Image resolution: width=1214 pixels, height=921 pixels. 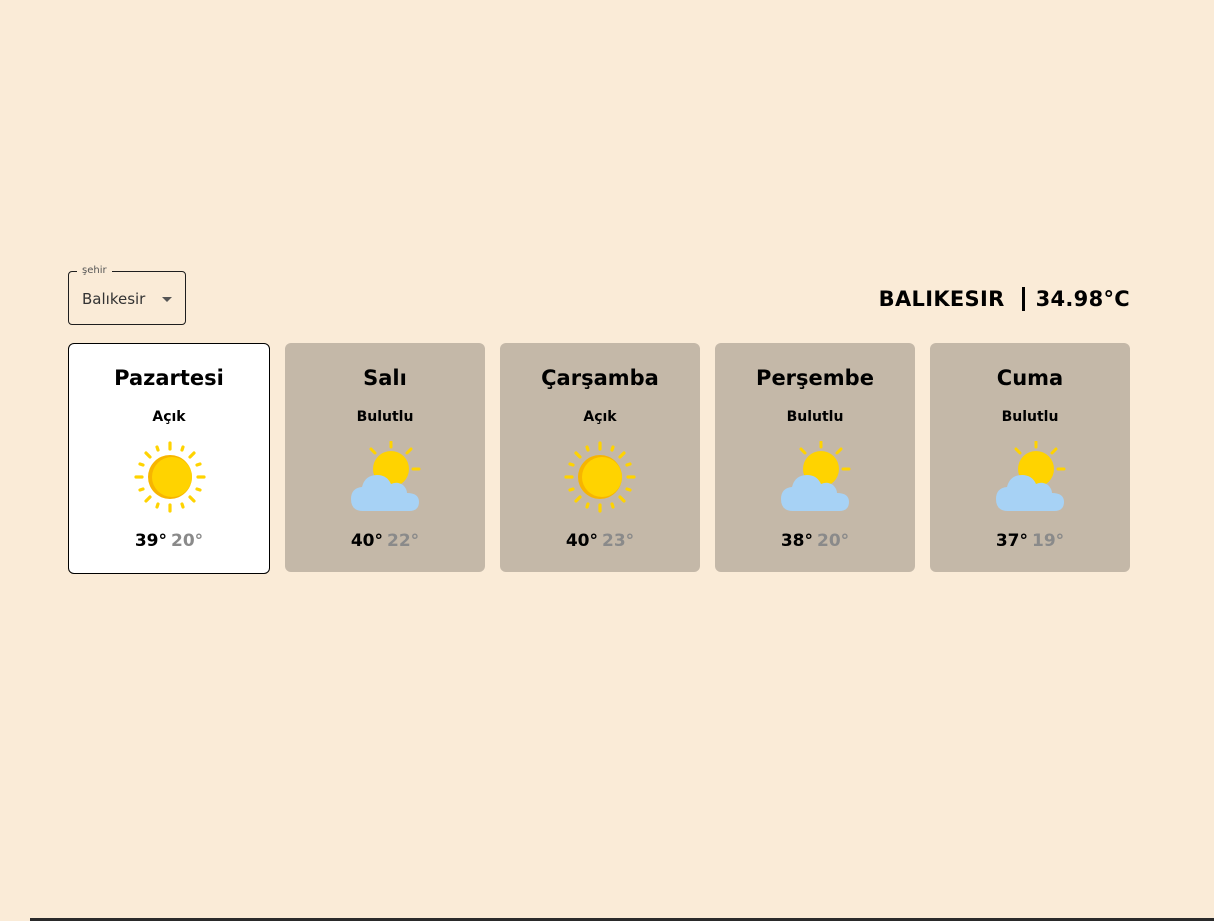 What do you see at coordinates (1082, 299) in the screenshot?
I see `current-temperature: 34.98°C` at bounding box center [1082, 299].